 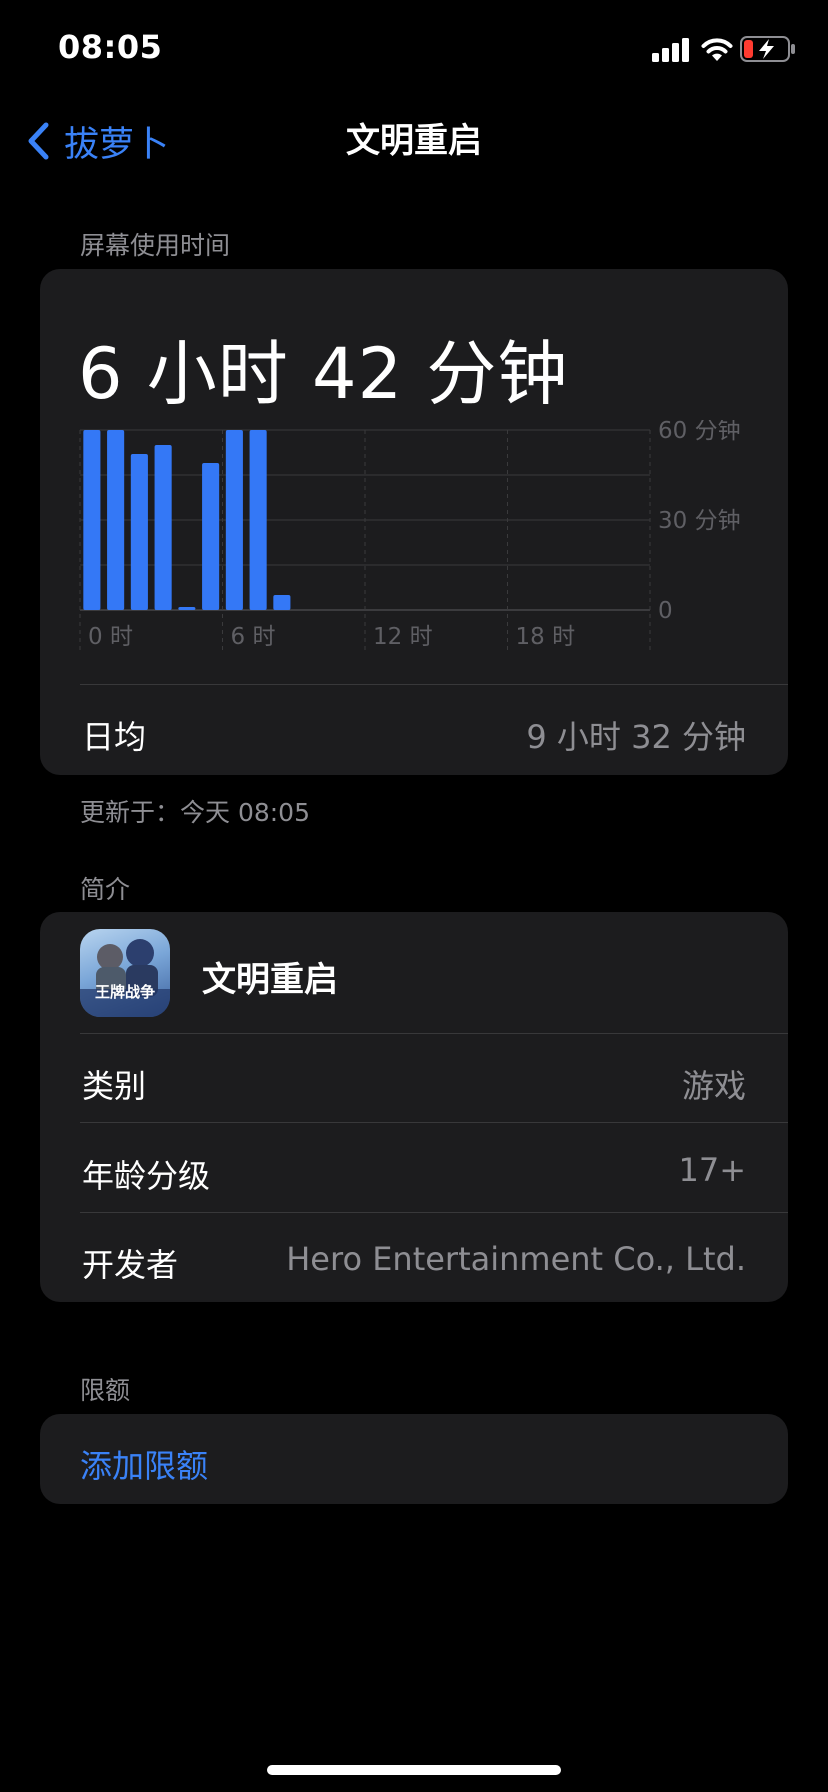 I want to click on age-rating-label: 年龄分级, so click(x=146, y=1176).